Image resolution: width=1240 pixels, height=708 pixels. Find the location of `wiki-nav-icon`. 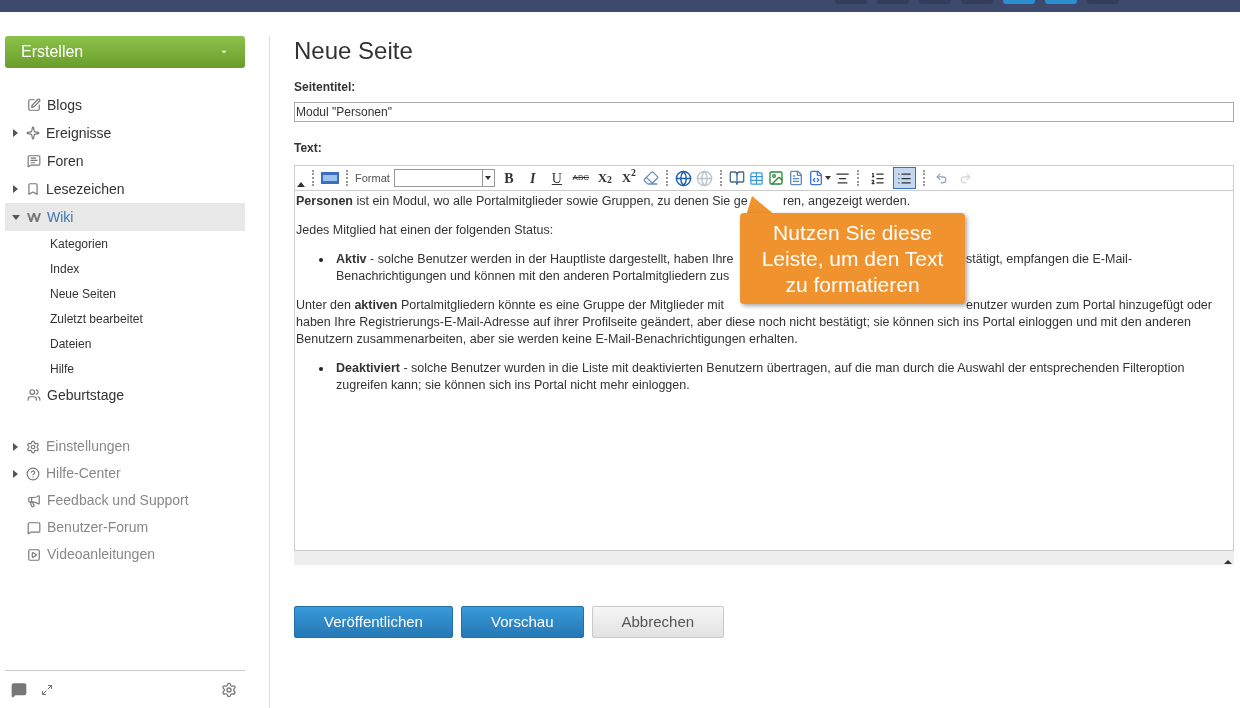

wiki-nav-icon is located at coordinates (34, 217).